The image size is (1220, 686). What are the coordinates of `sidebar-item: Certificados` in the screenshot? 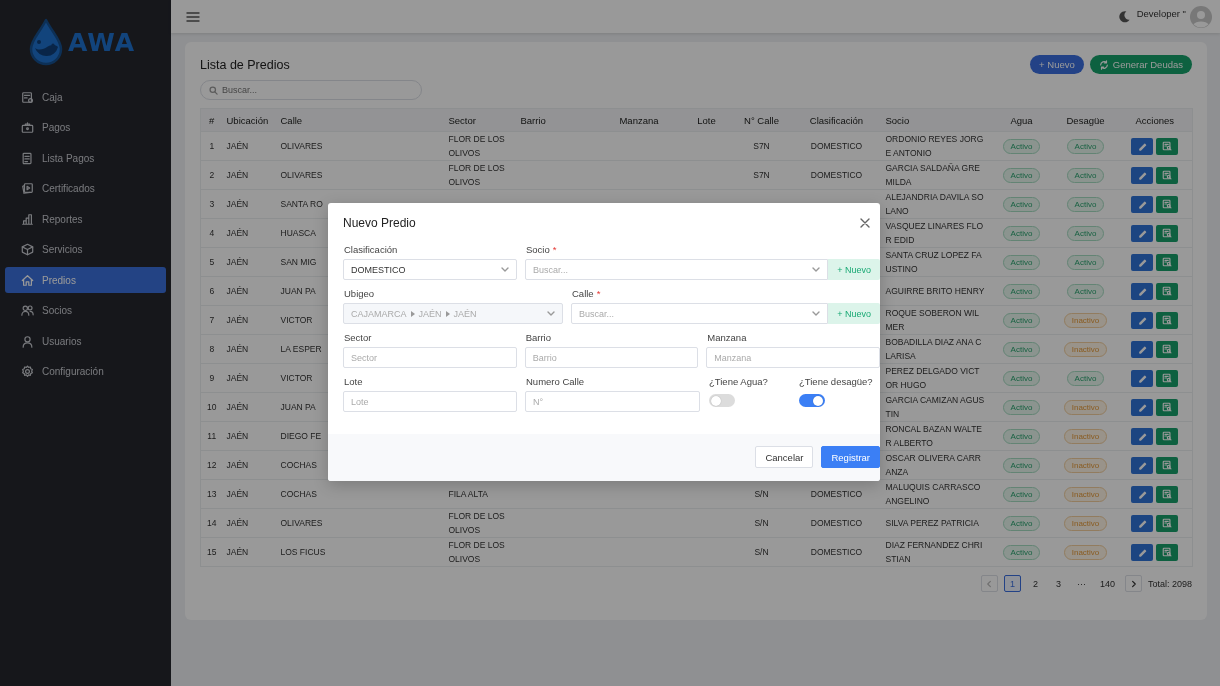 It's located at (85, 188).